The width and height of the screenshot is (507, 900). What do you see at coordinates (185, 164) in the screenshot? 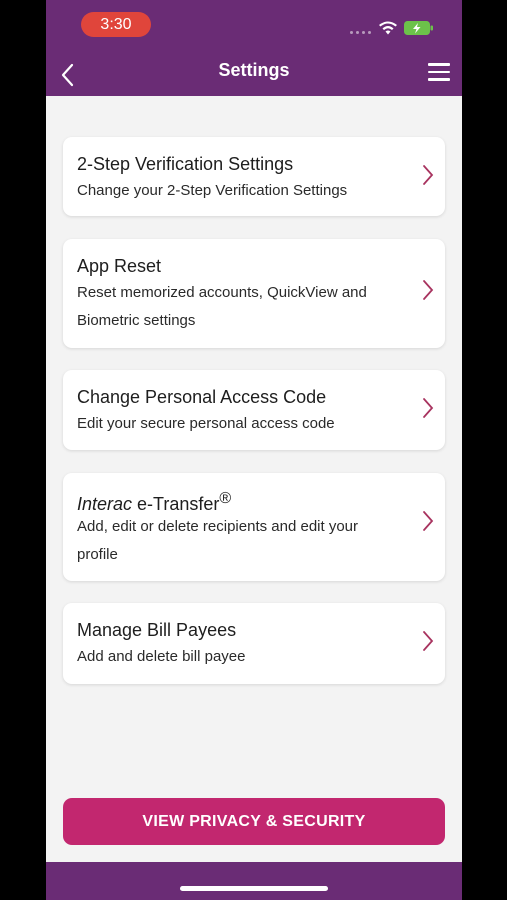
I see `card-title: 2-Step Verification Settings` at bounding box center [185, 164].